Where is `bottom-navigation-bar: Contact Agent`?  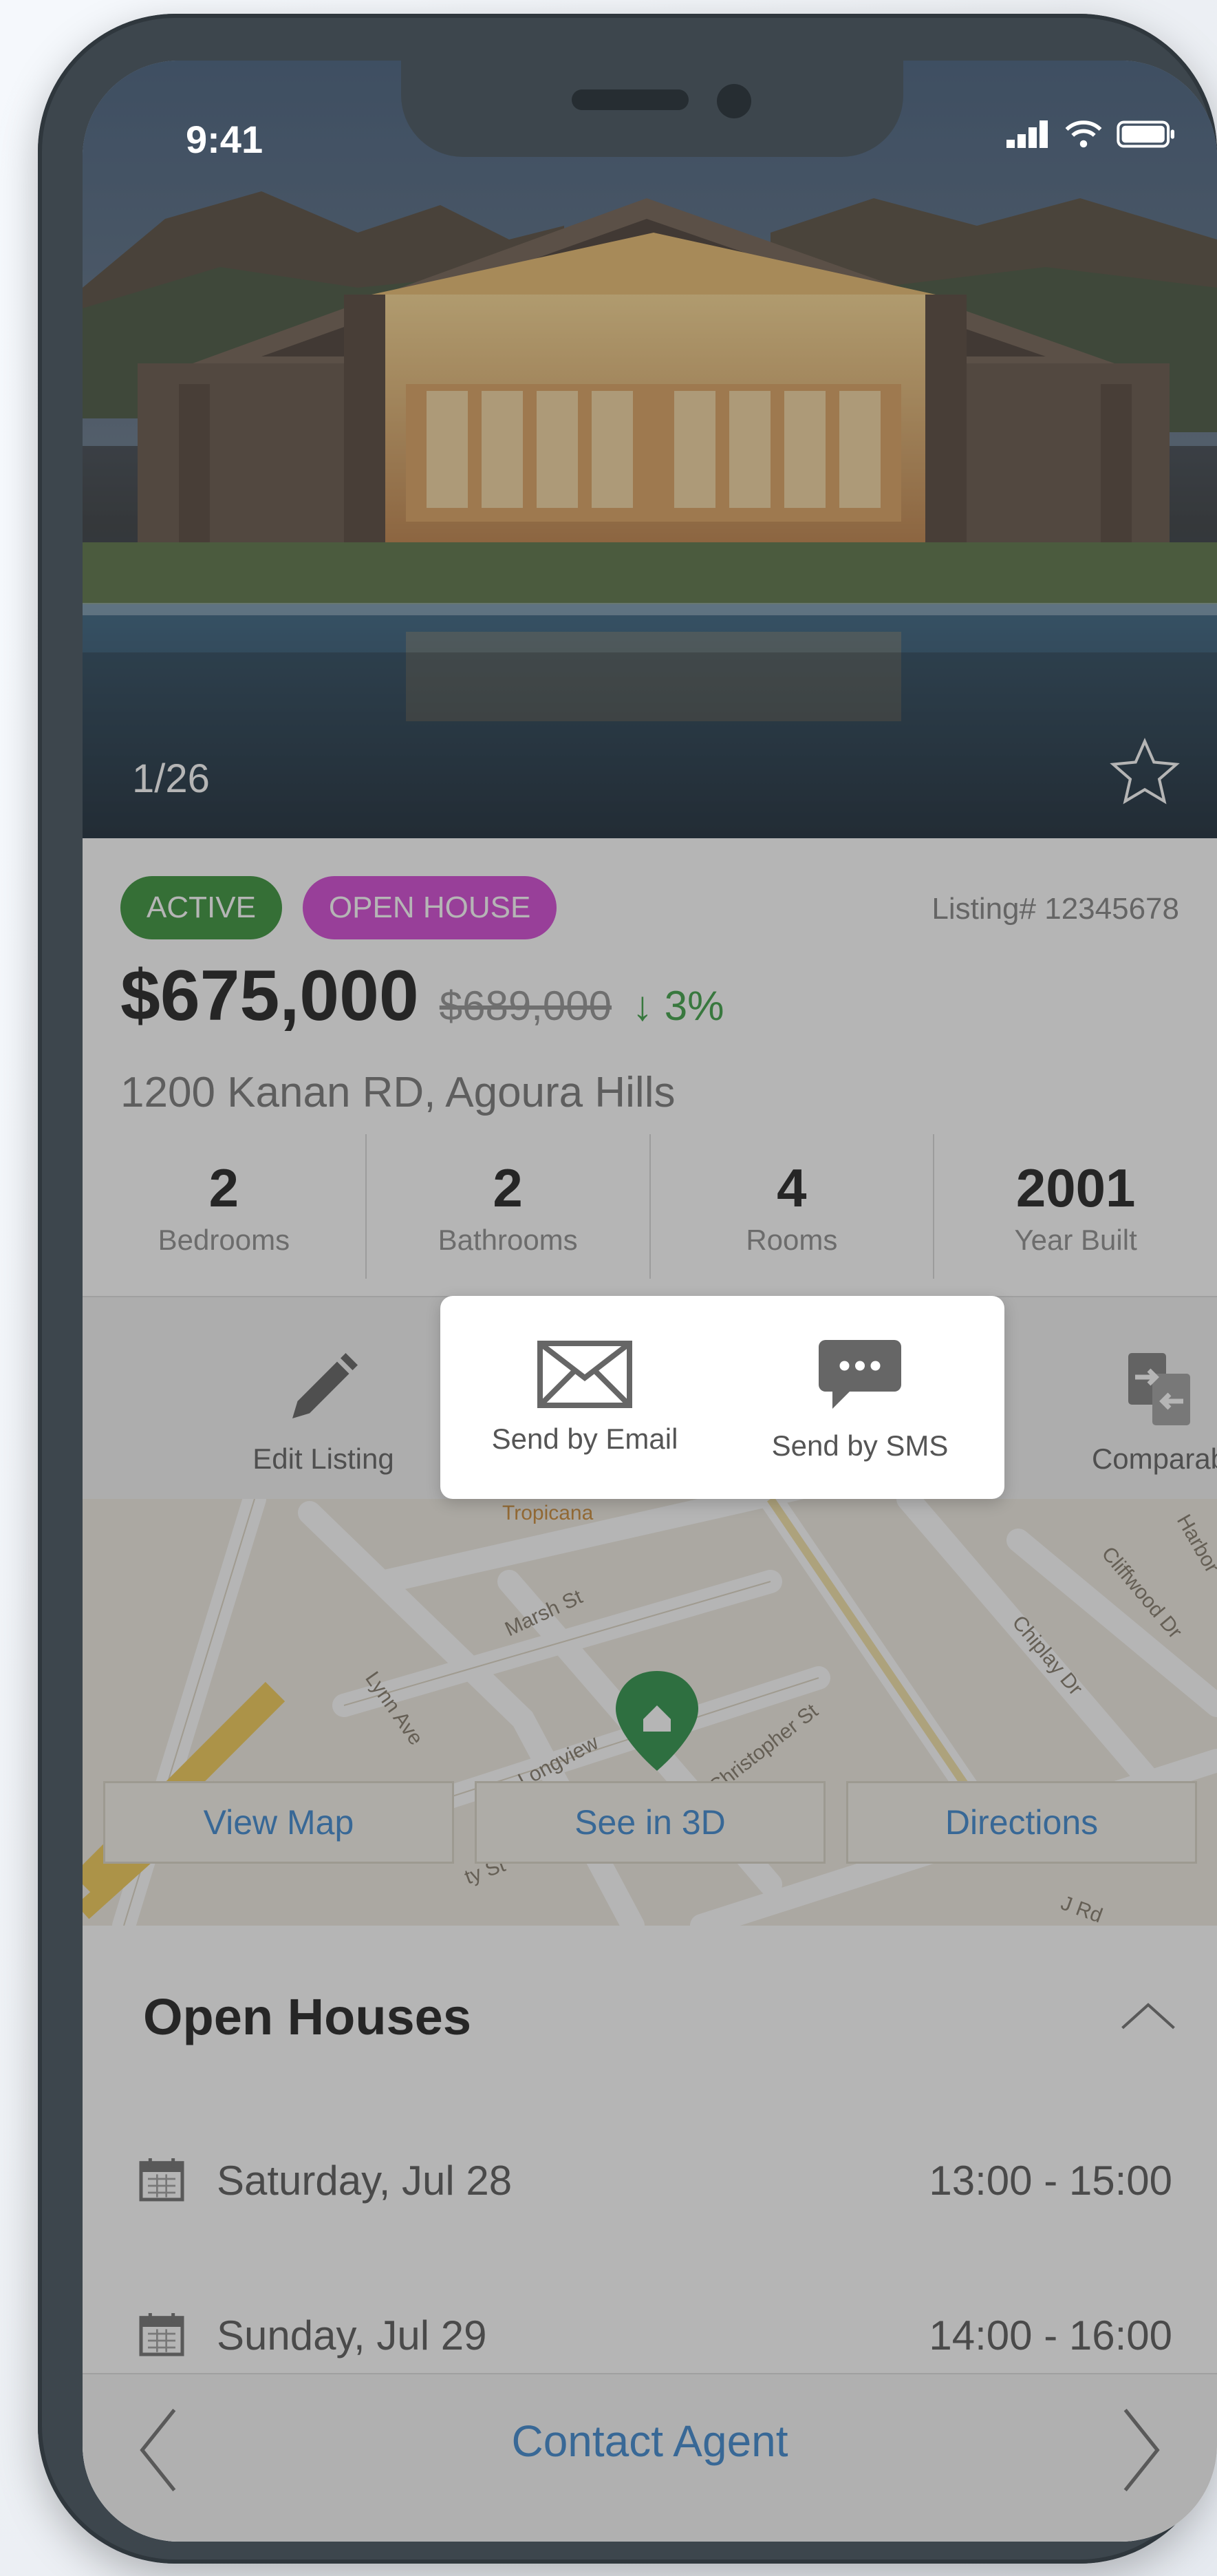 bottom-navigation-bar: Contact Agent is located at coordinates (650, 2457).